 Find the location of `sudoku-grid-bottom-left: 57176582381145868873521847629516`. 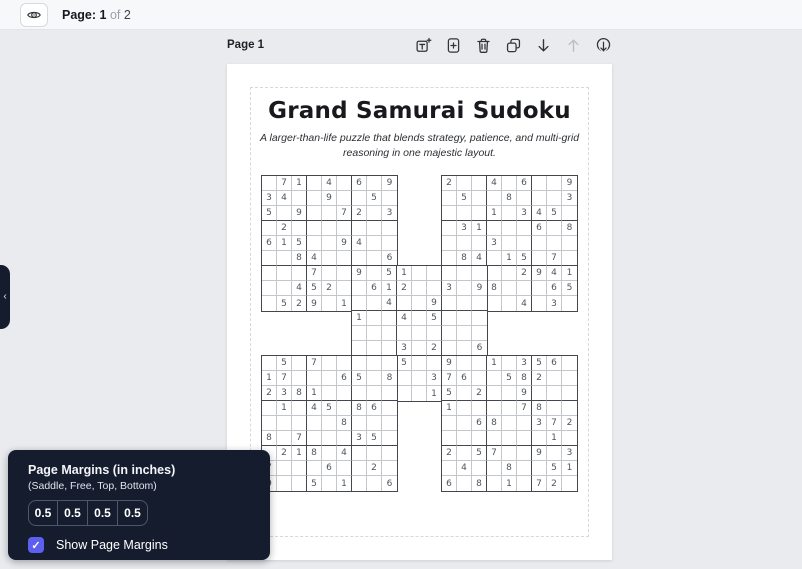

sudoku-grid-bottom-left: 57176582381145868873521847629516 is located at coordinates (329, 423).